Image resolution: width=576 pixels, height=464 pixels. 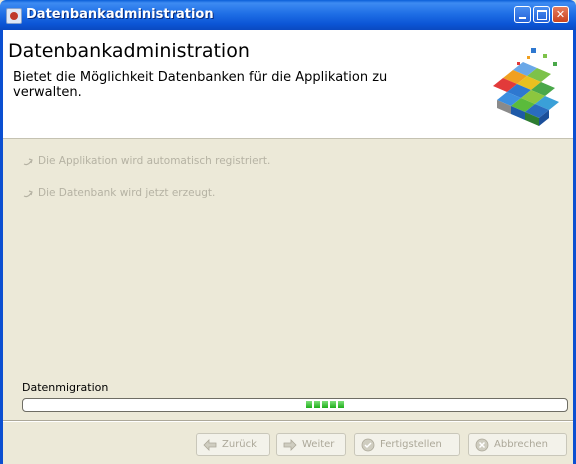 I want to click on checkmark-icon, so click(x=368, y=444).